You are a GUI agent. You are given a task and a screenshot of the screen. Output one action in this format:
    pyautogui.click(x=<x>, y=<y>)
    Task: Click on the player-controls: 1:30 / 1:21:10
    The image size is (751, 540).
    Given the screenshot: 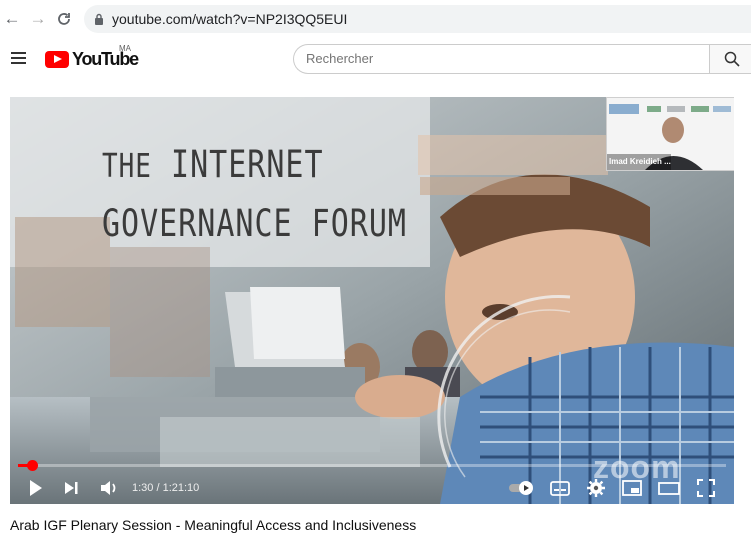 What is the action you would take?
    pyautogui.click(x=372, y=488)
    